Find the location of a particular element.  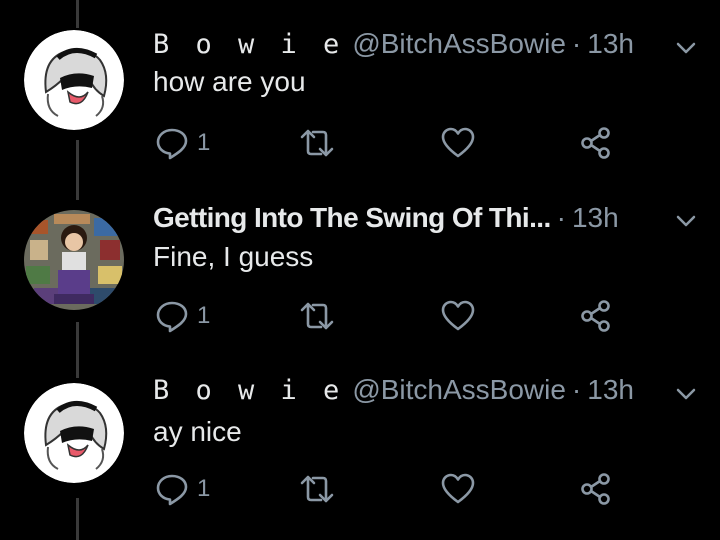

collage-avatar-icon is located at coordinates (74, 260).